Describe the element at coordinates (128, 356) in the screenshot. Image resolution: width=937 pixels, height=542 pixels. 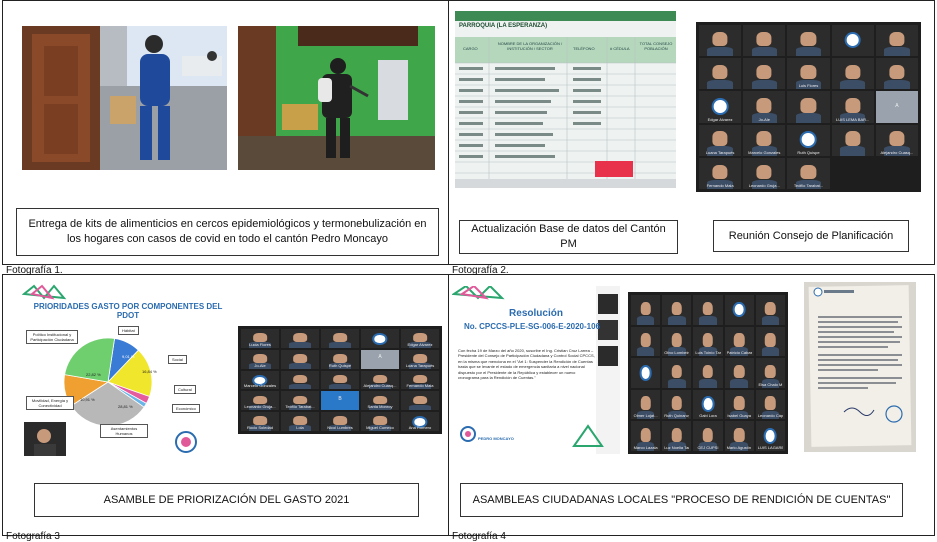
I see `pie-value-habitat: 9,01 %` at that location.